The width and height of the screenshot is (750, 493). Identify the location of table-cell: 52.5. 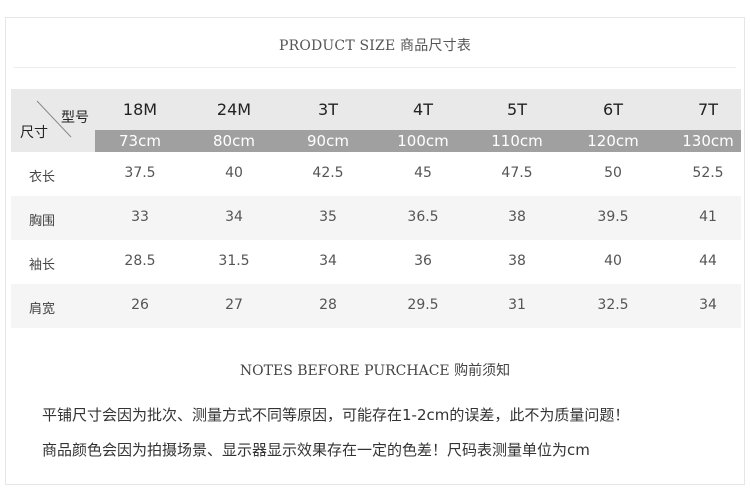
(708, 173).